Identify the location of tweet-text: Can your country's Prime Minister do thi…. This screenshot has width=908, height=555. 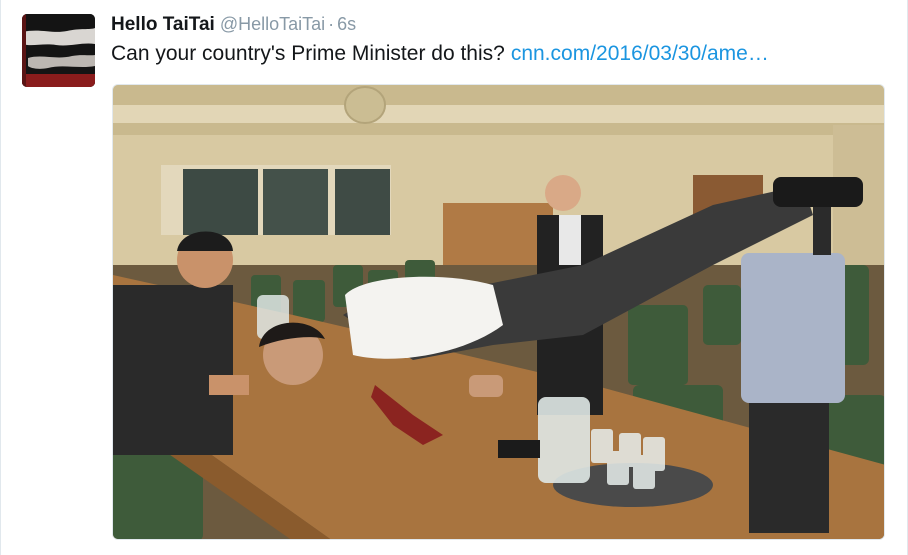
(440, 54).